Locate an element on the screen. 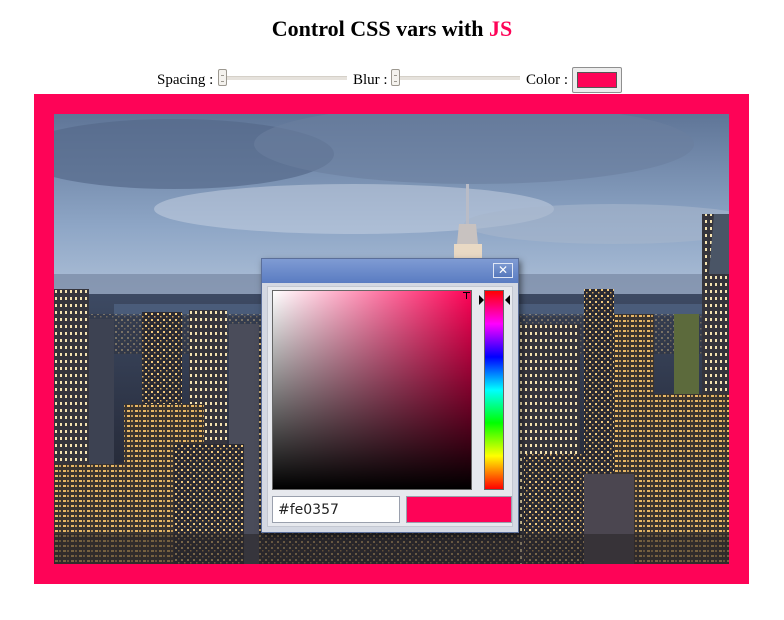  spacing-slider is located at coordinates (282, 79).